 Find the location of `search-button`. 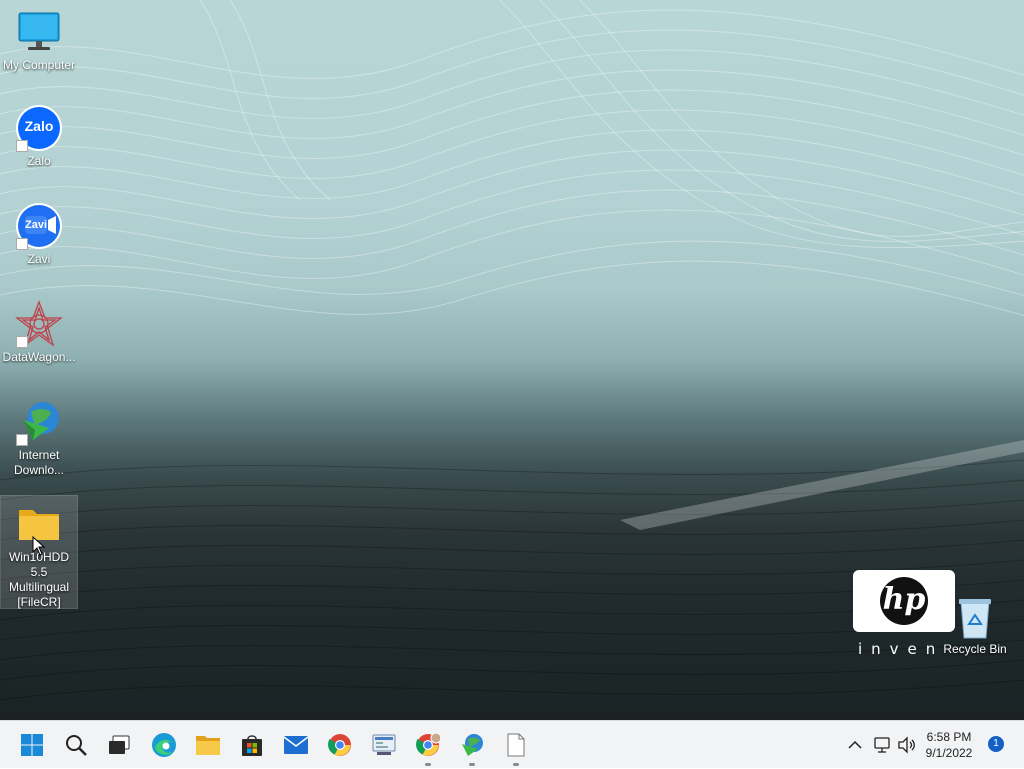

search-button is located at coordinates (76, 745).